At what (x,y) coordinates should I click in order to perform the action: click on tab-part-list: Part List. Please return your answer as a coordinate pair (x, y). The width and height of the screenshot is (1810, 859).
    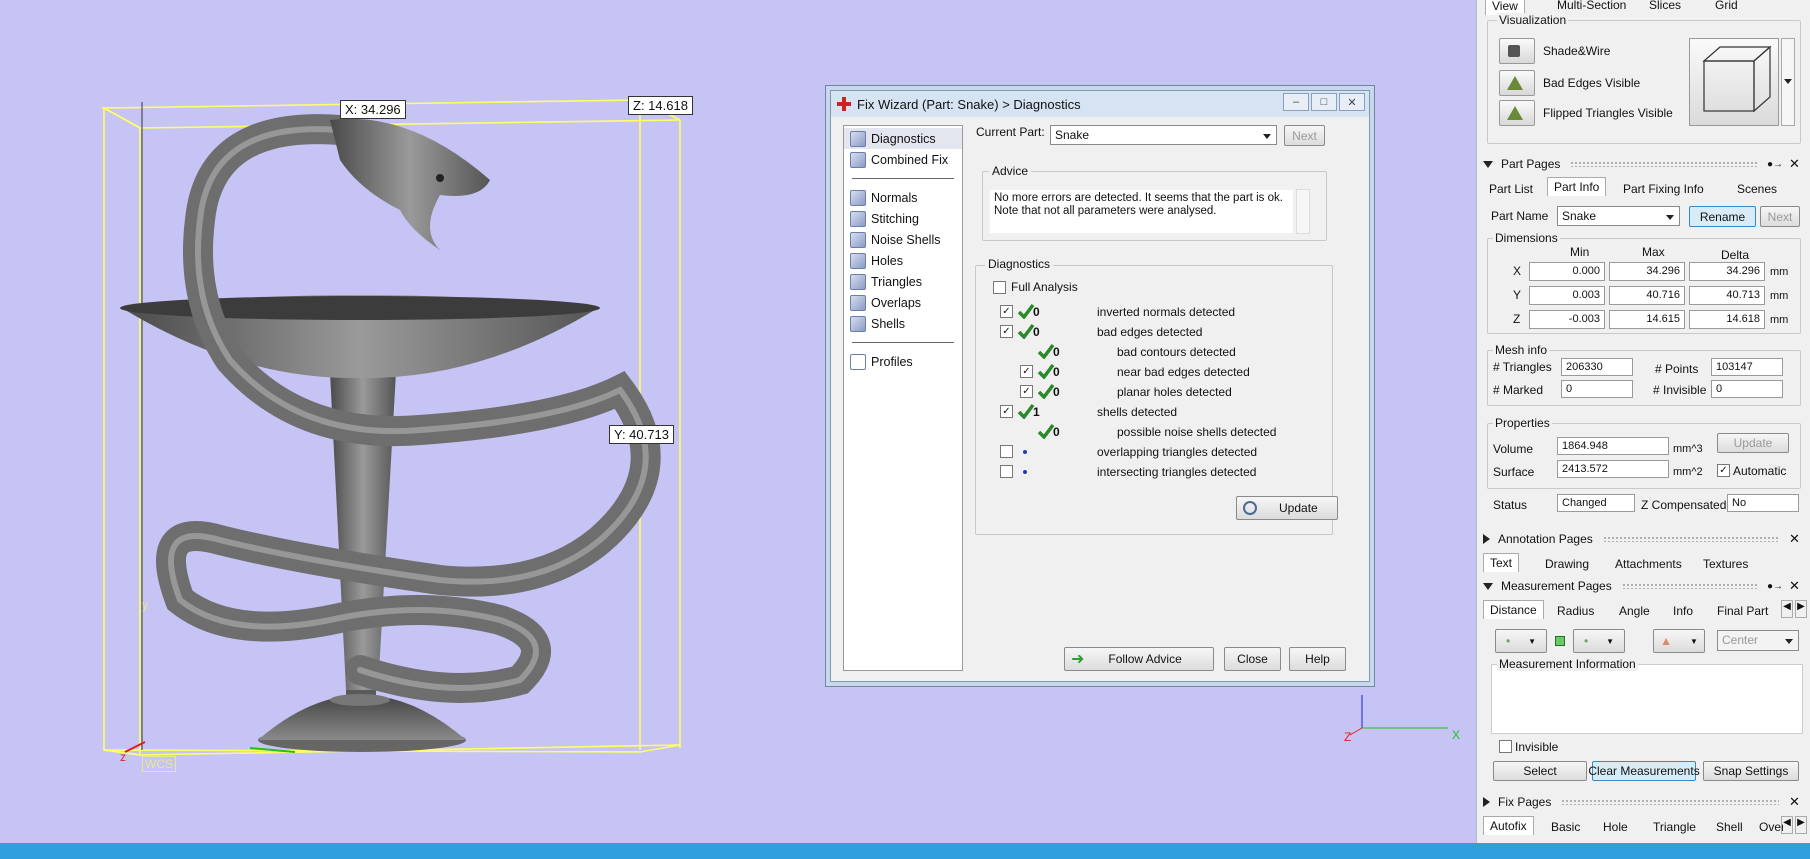
    Looking at the image, I should click on (1511, 189).